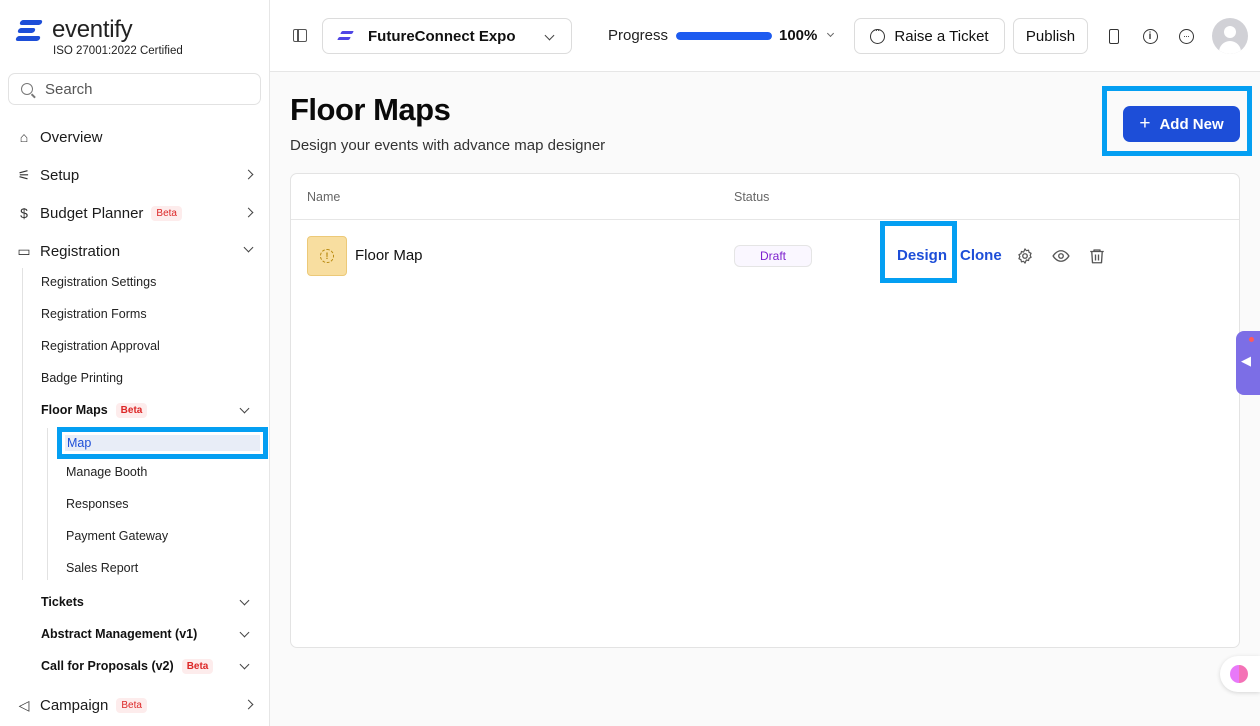 The image size is (1260, 726). What do you see at coordinates (981, 255) in the screenshot?
I see `clone-link: Clone` at bounding box center [981, 255].